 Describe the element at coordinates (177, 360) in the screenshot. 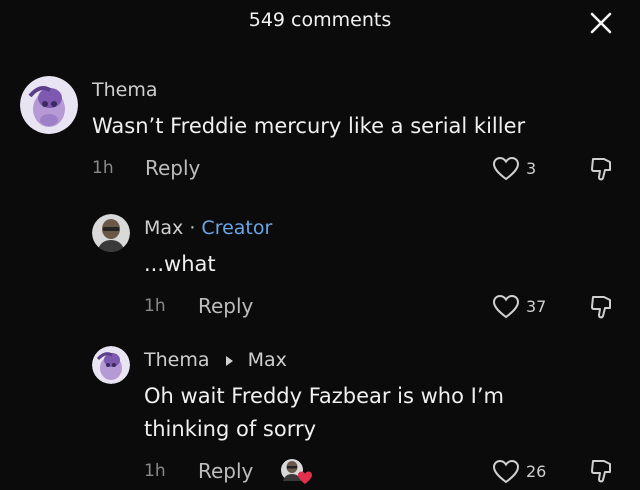

I see `author-name: Thema` at that location.